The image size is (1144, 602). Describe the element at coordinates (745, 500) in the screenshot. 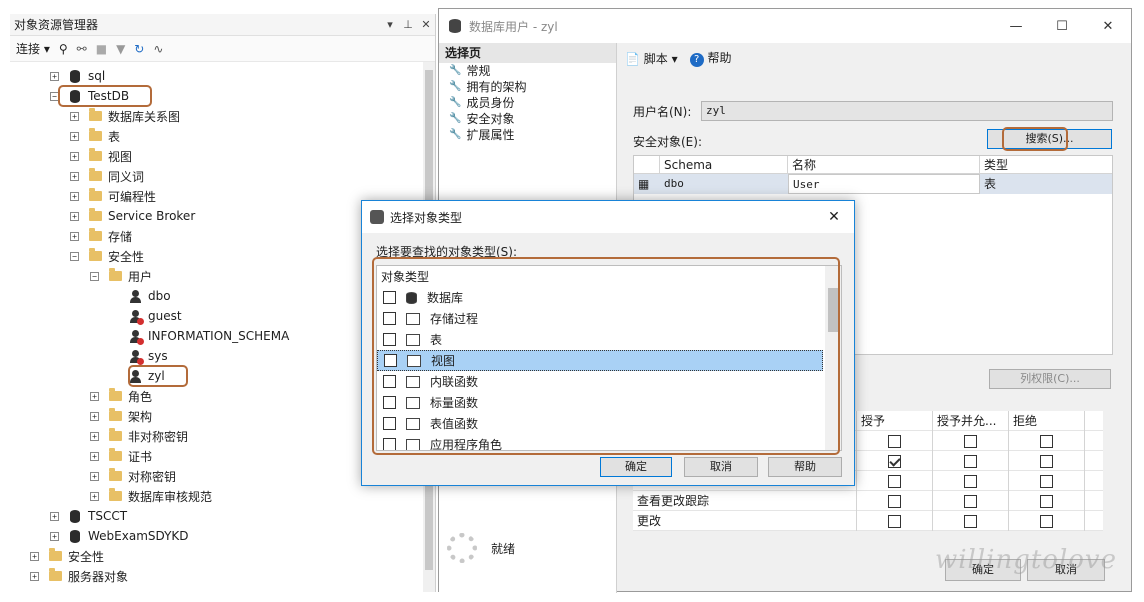

I see `permission-name: 查看更改跟踪` at that location.